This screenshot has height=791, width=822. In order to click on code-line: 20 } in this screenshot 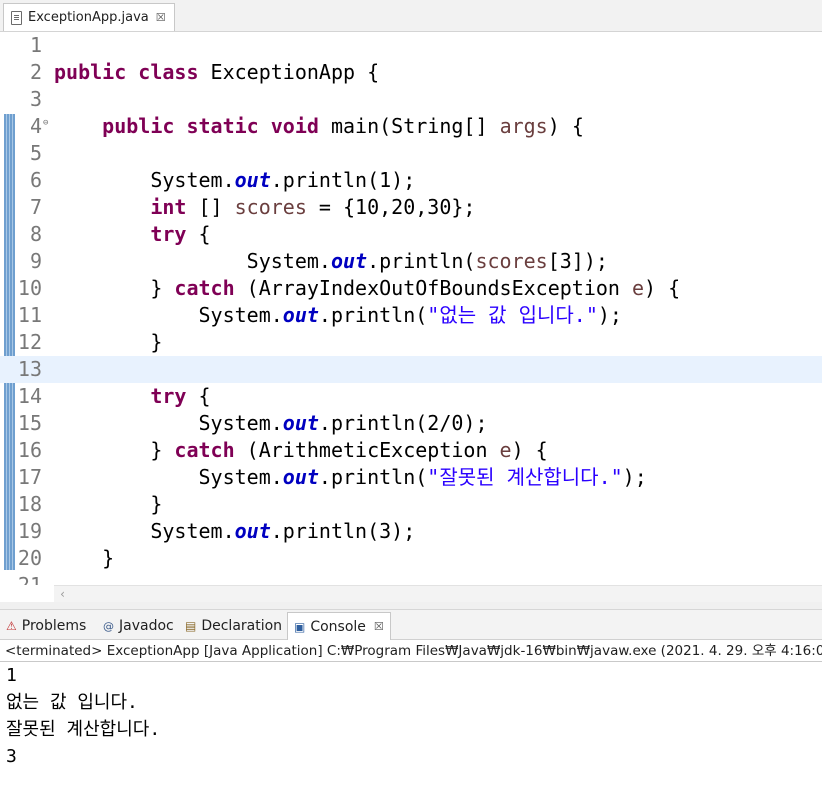, I will do `click(411, 558)`.